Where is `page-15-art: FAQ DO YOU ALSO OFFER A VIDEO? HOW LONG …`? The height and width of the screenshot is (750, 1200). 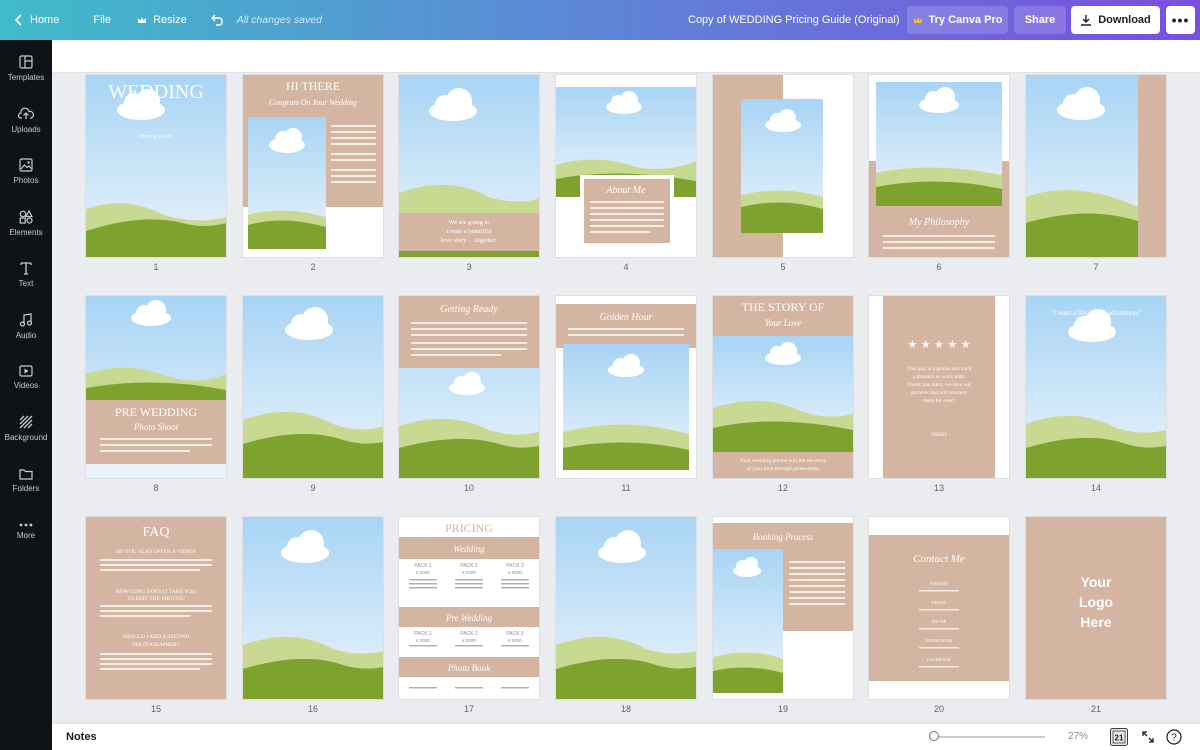 page-15-art: FAQ DO YOU ALSO OFFER A VIDEO? HOW LONG … is located at coordinates (156, 608).